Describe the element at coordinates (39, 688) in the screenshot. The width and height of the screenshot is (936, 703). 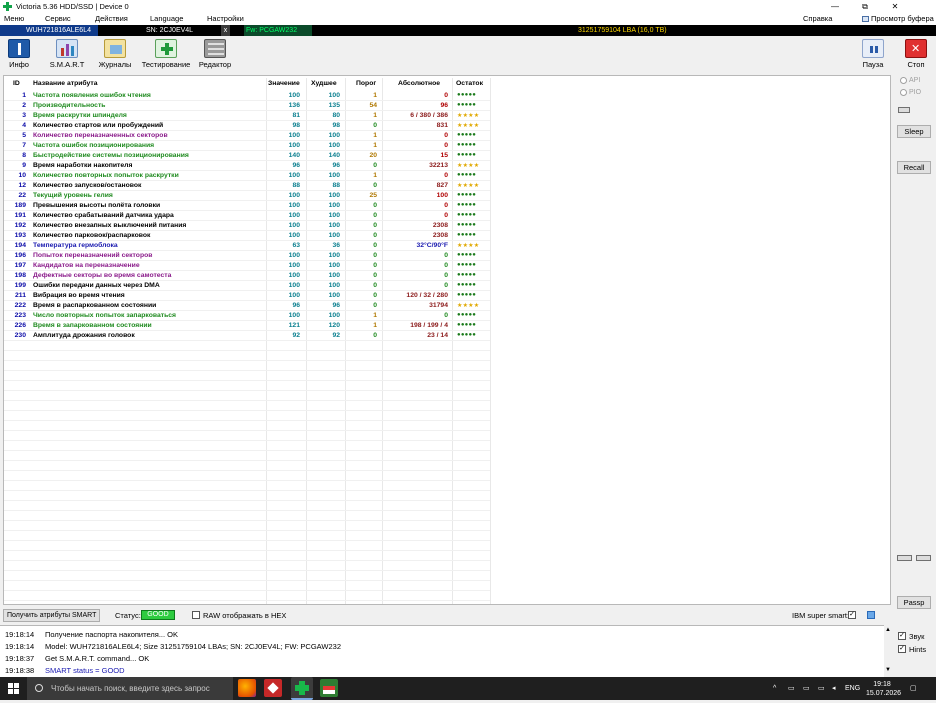
I see `search-icon` at that location.